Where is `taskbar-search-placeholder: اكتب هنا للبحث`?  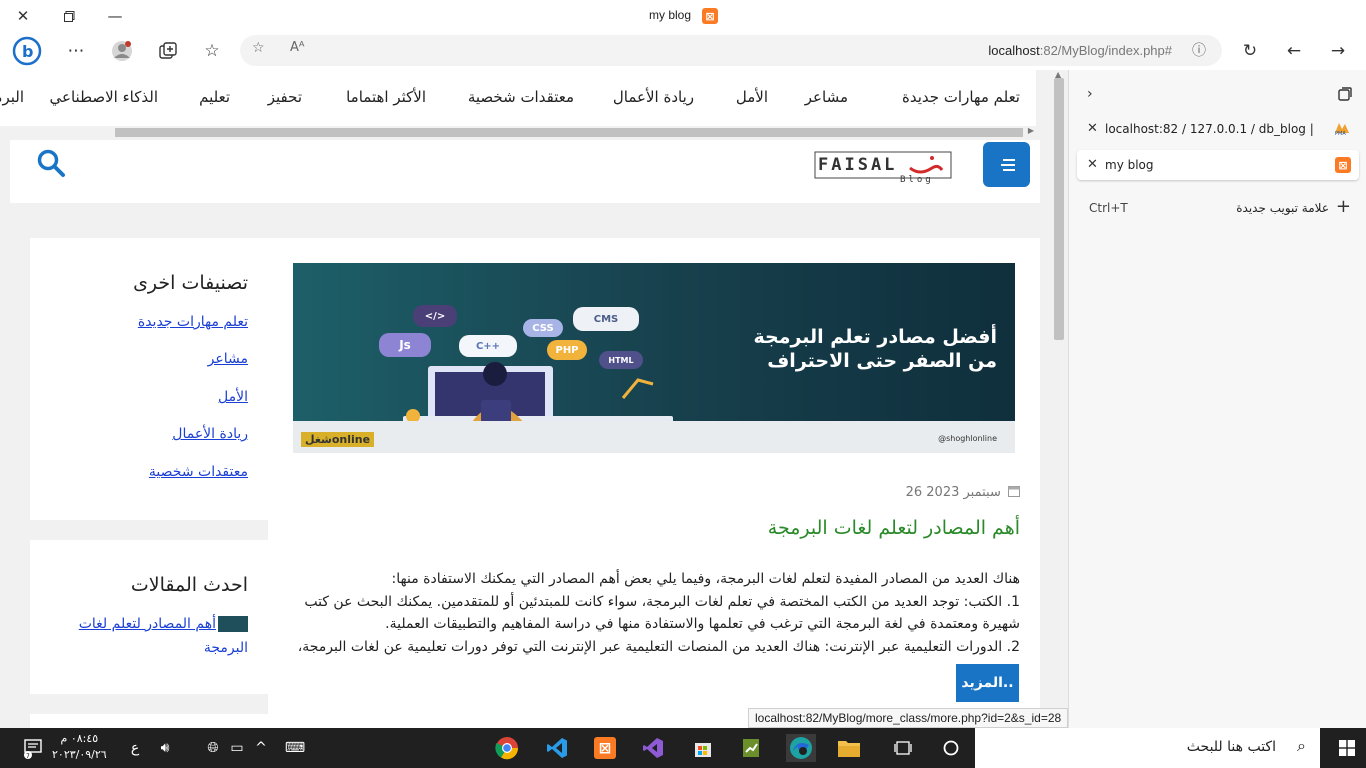 taskbar-search-placeholder: اكتب هنا للبحث is located at coordinates (1231, 747).